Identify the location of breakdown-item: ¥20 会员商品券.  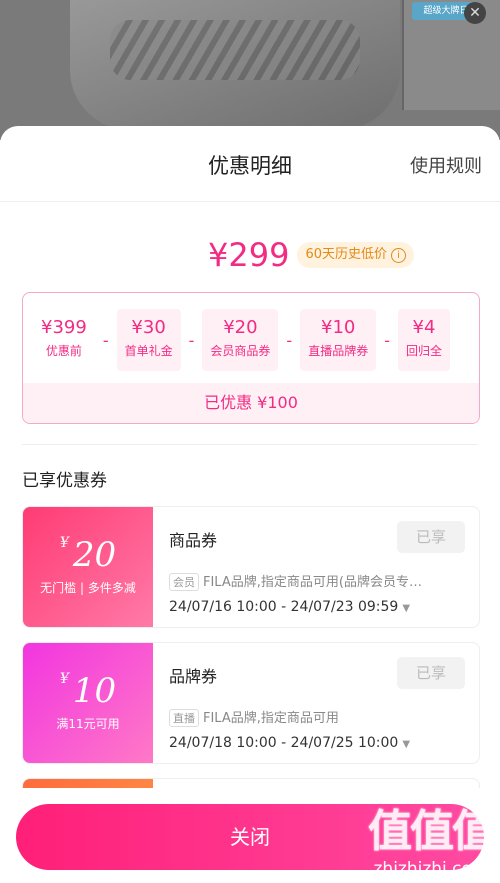
(240, 340).